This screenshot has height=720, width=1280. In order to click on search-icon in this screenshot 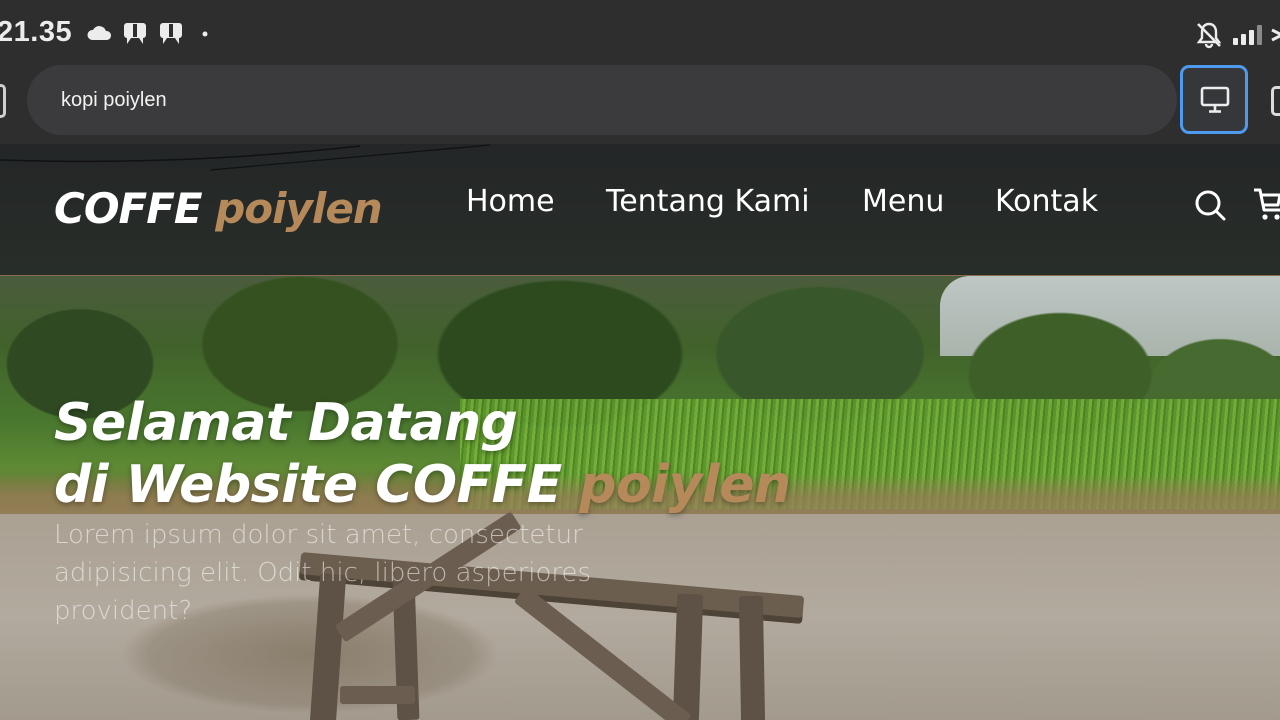, I will do `click(1210, 205)`.